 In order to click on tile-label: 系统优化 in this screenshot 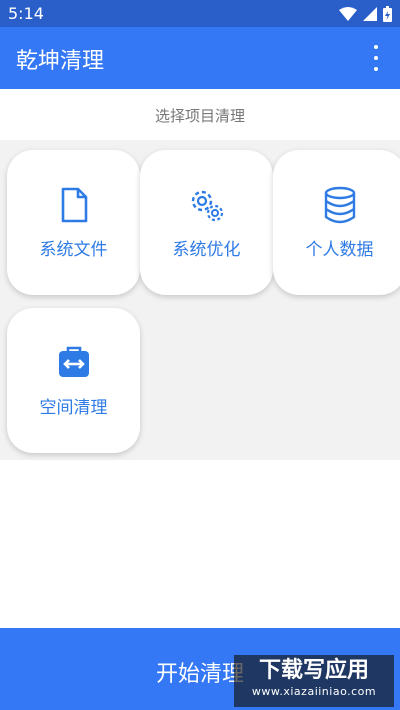, I will do `click(206, 250)`.